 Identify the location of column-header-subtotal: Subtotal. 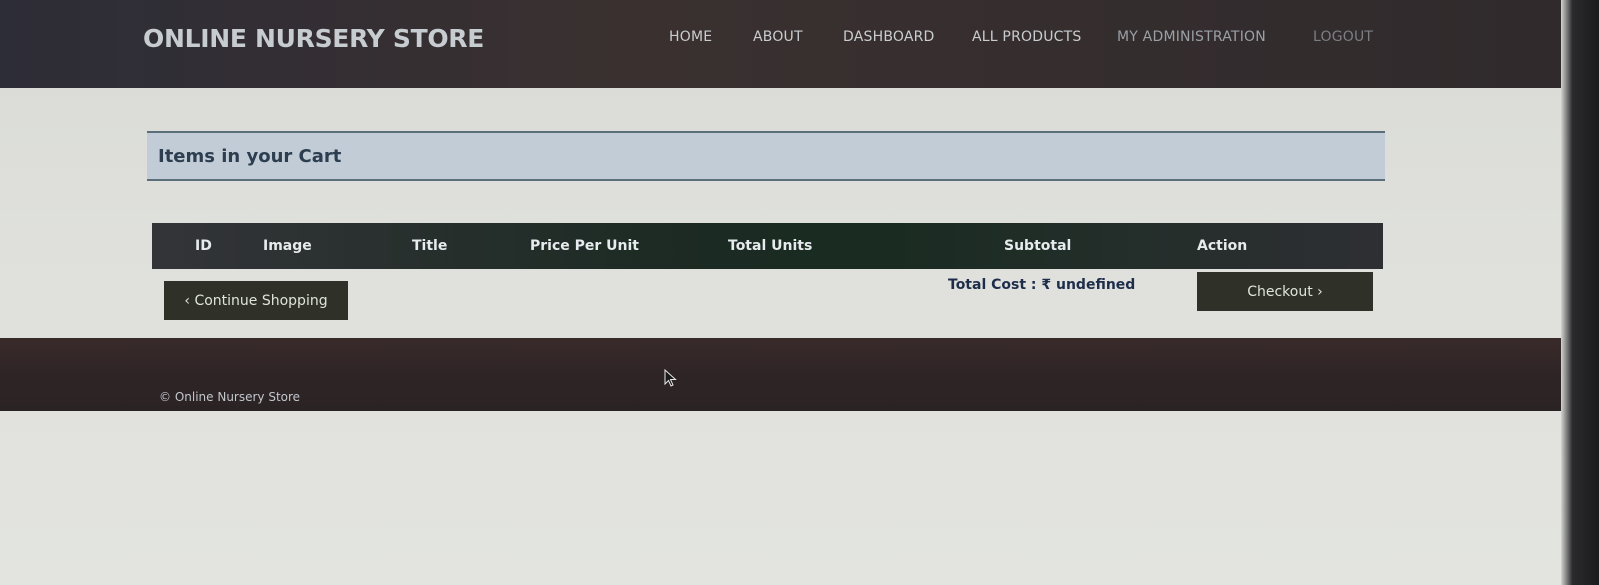
(1038, 246).